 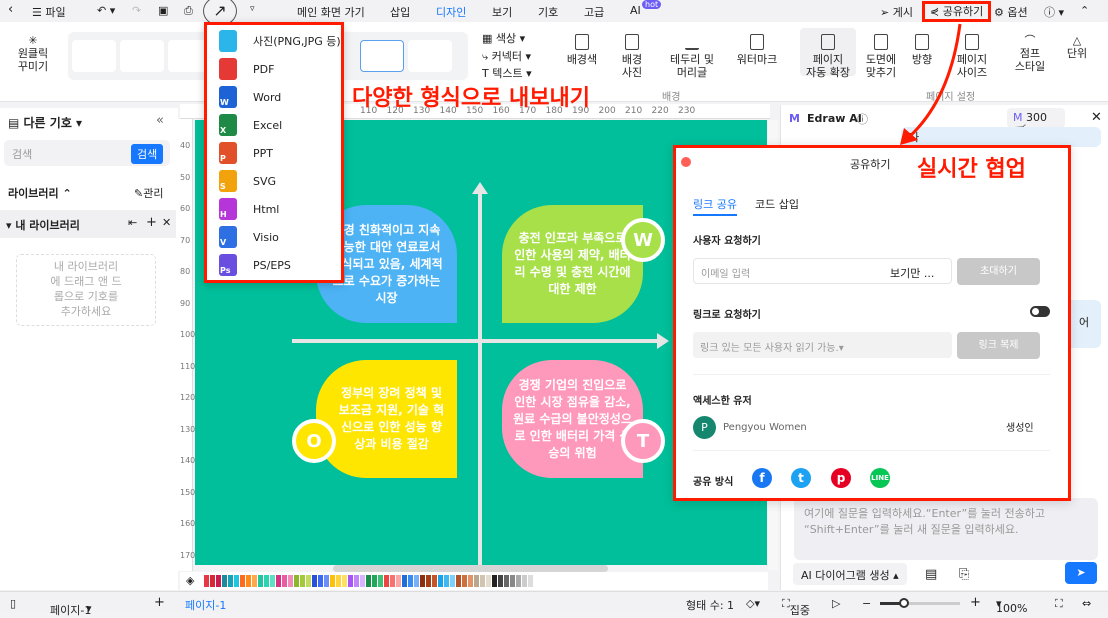 What do you see at coordinates (451, 14) in the screenshot?
I see `menu-design: 디자인` at bounding box center [451, 14].